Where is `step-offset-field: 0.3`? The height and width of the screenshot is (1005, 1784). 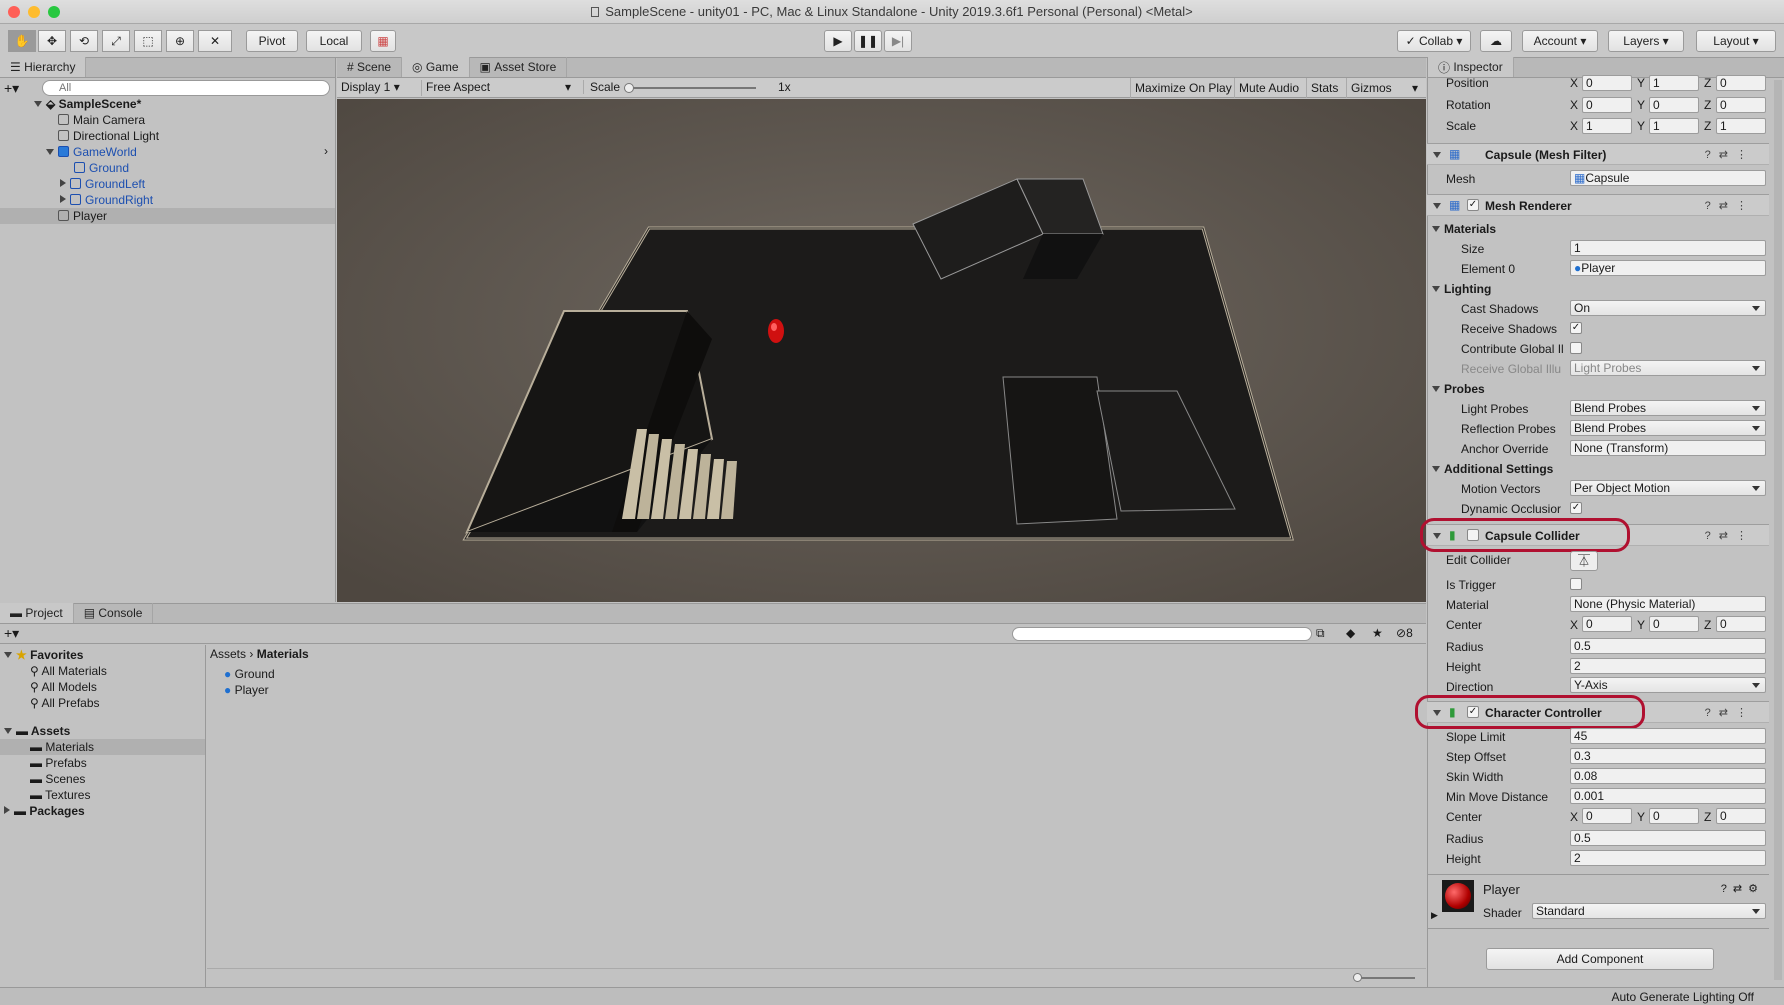
step-offset-field: 0.3 is located at coordinates (1668, 756).